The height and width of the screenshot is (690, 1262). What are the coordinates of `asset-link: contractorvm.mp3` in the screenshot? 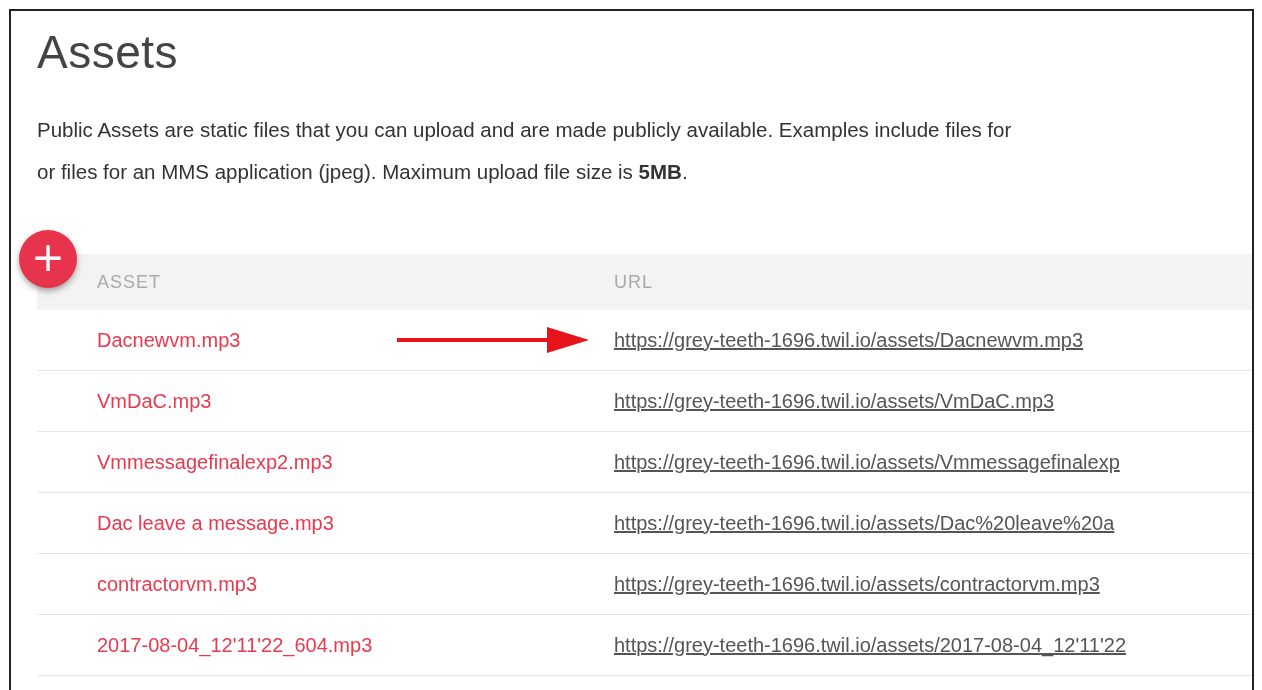 It's located at (177, 584).